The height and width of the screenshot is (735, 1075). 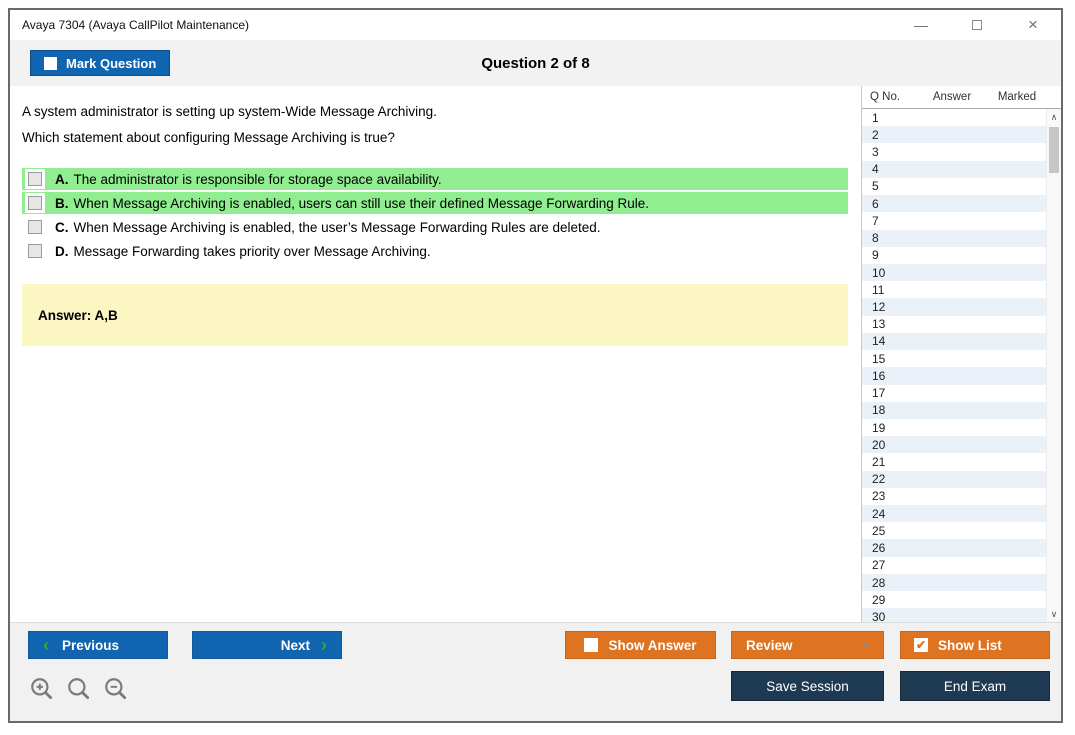 I want to click on row-q-number: 4, so click(x=875, y=169).